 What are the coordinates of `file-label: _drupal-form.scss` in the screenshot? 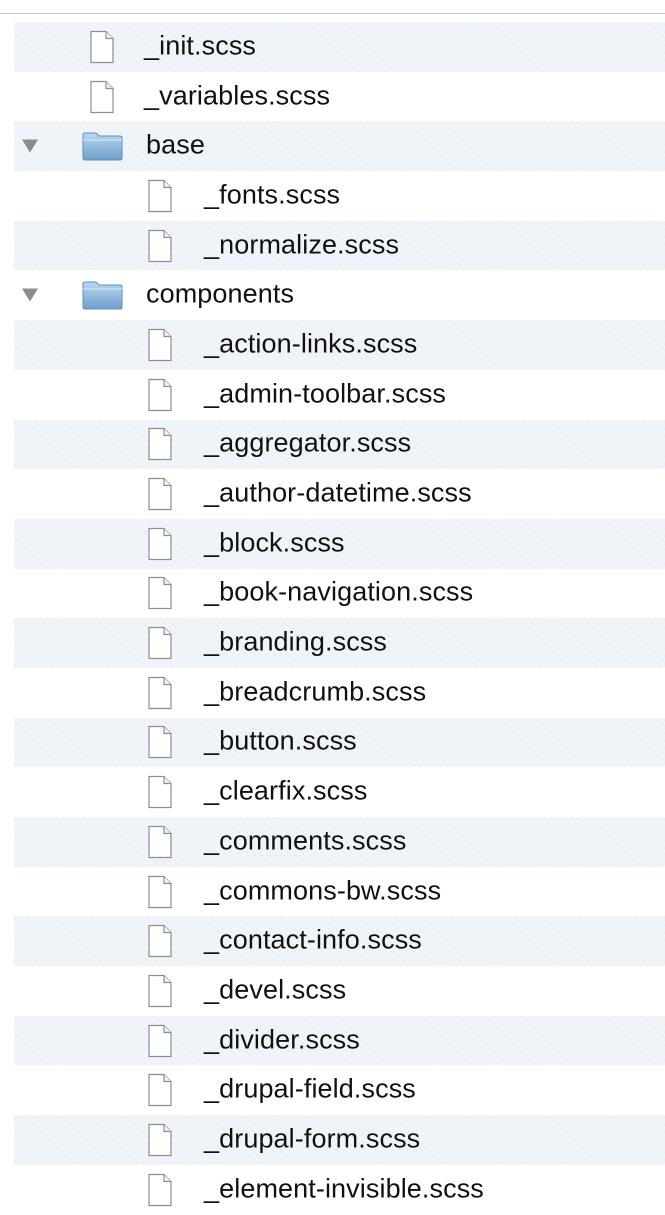 It's located at (312, 1138).